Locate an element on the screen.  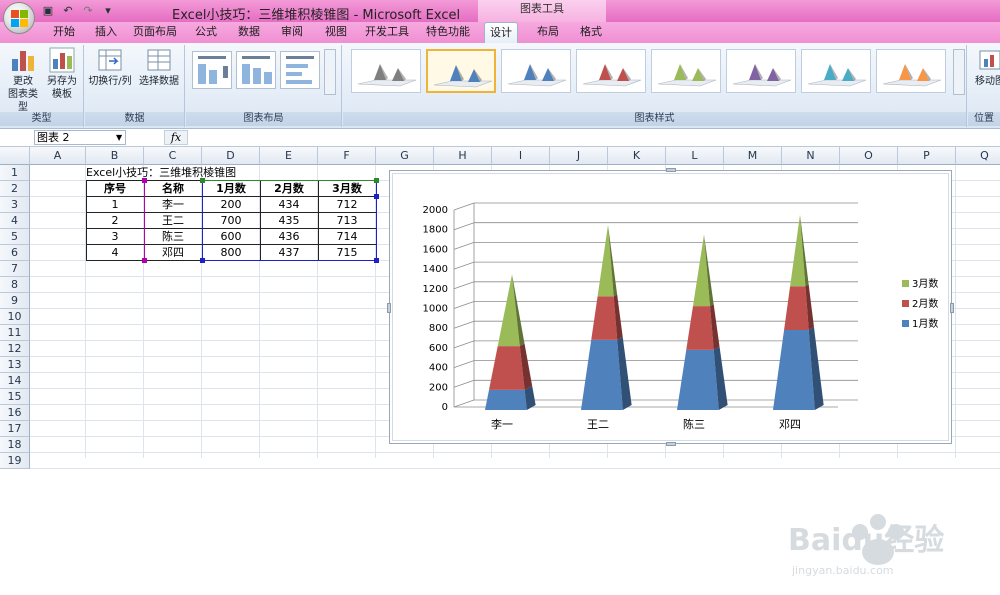
table-cell: 434 is located at coordinates (289, 205).